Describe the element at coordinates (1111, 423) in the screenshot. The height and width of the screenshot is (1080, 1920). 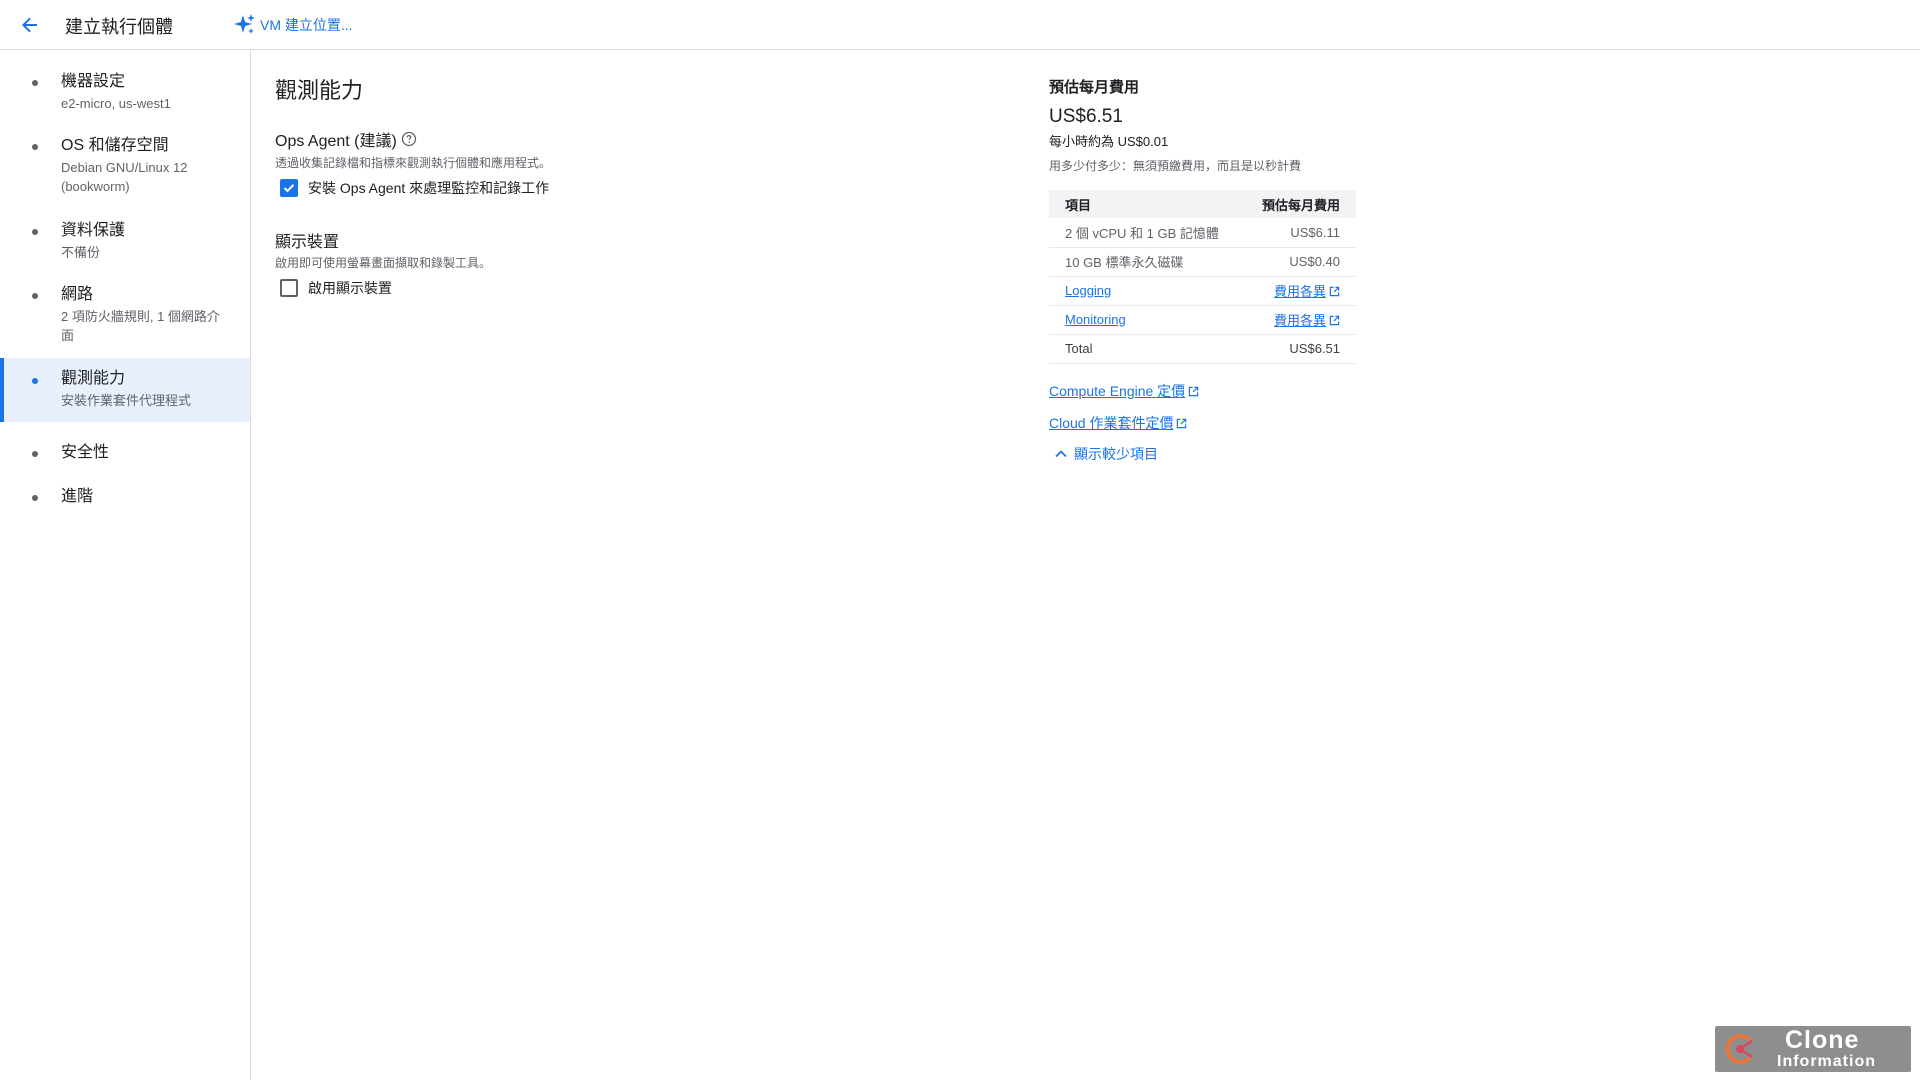
I see `cloud-ops-pricing-text: Cloud 作業套件定價` at that location.